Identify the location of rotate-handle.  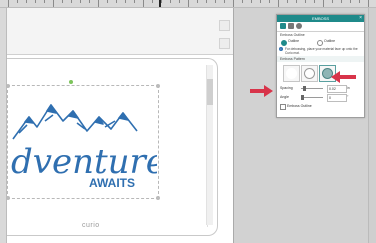
(71, 82).